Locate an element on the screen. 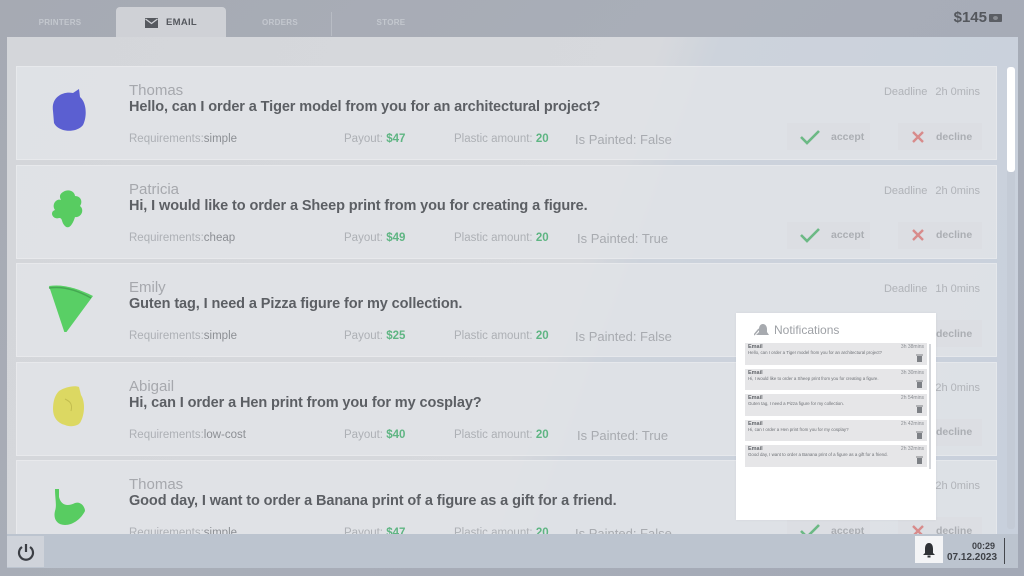 Image resolution: width=1024 pixels, height=576 pixels. tab-label: PRINTERS is located at coordinates (60, 22).